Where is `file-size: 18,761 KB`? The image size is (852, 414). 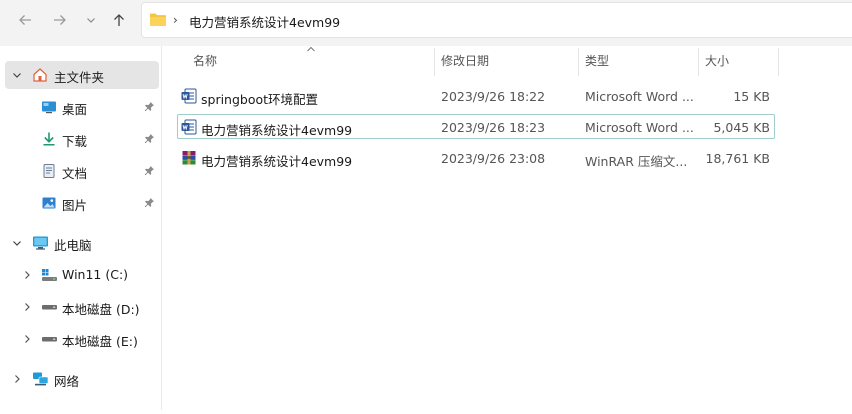
file-size: 18,761 KB is located at coordinates (737, 158).